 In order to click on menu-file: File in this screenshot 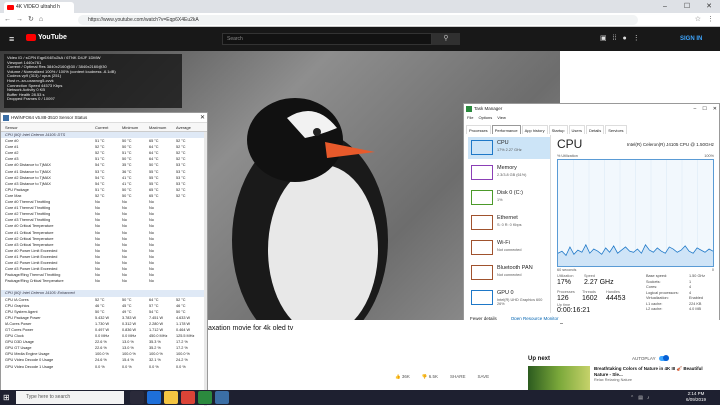, I will do `click(470, 117)`.